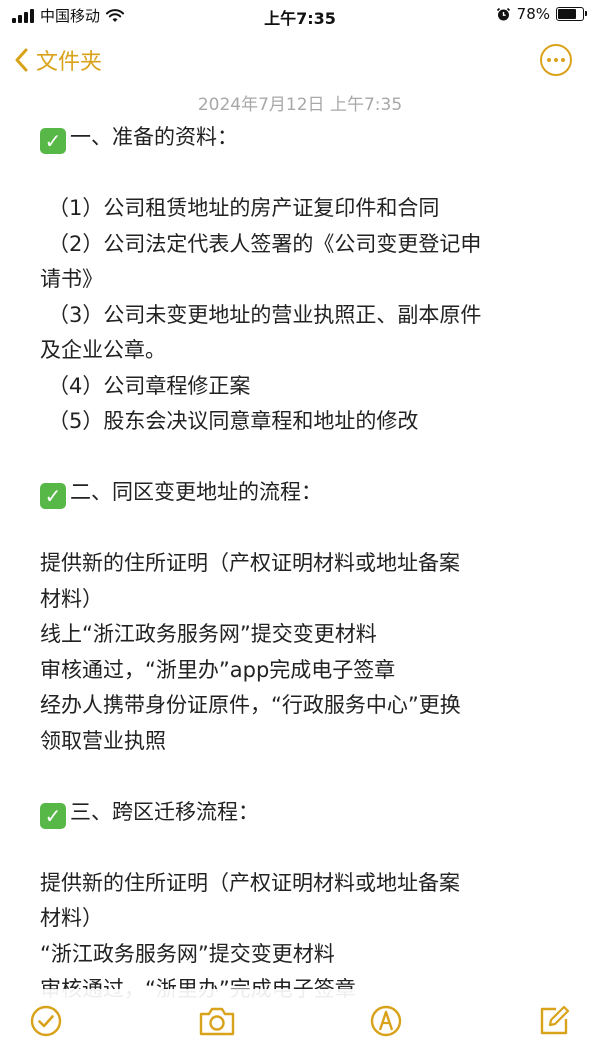 The width and height of the screenshot is (600, 1051). Describe the element at coordinates (386, 1021) in the screenshot. I see `markup-pen-icon` at that location.